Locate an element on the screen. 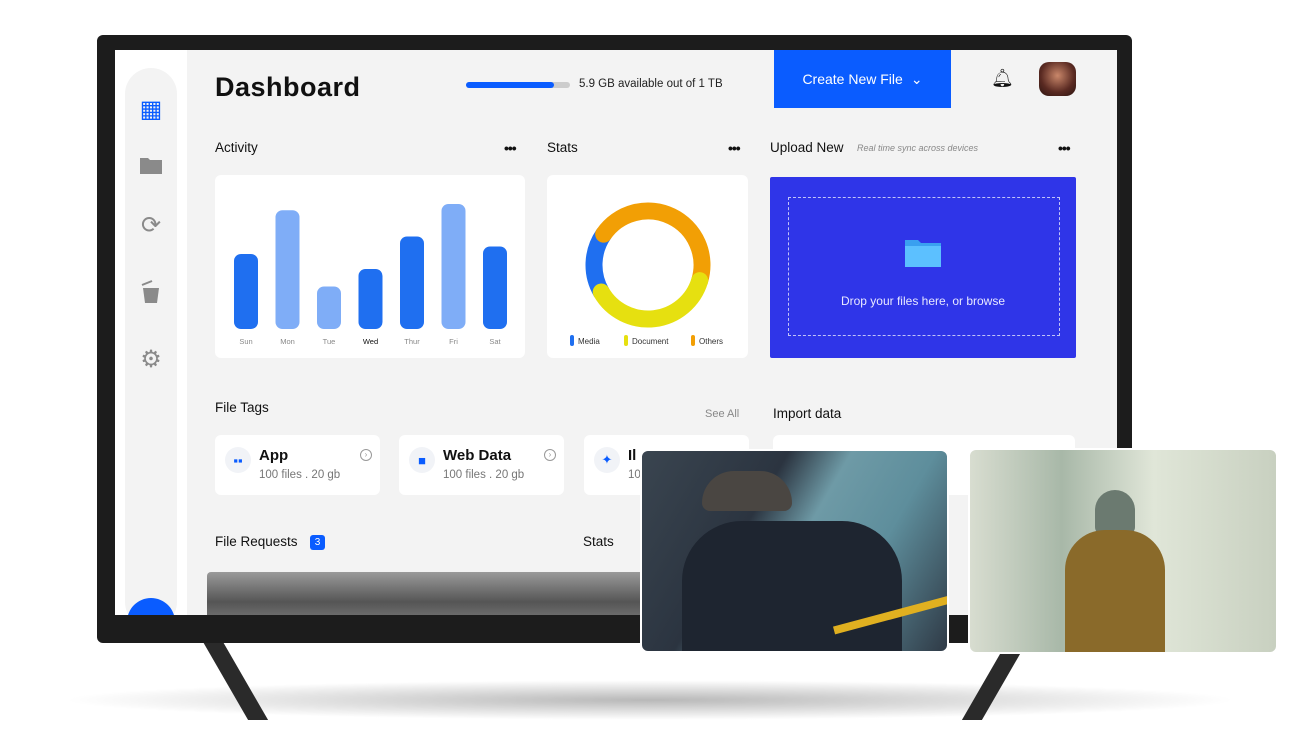  bar-label: Tue is located at coordinates (329, 341).